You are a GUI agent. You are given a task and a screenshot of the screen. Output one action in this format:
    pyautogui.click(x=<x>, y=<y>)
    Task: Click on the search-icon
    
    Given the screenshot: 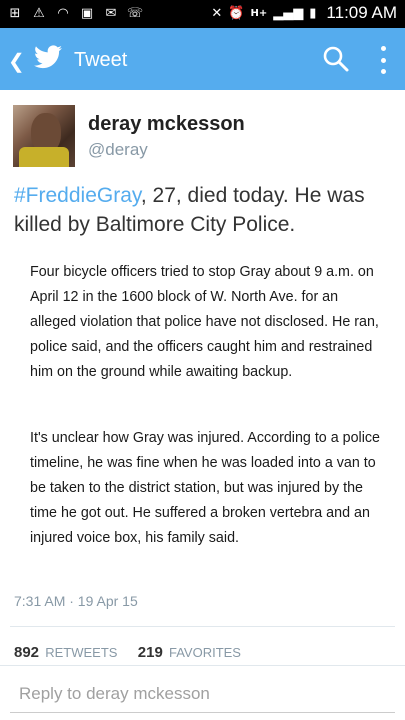 What is the action you would take?
    pyautogui.click(x=336, y=59)
    